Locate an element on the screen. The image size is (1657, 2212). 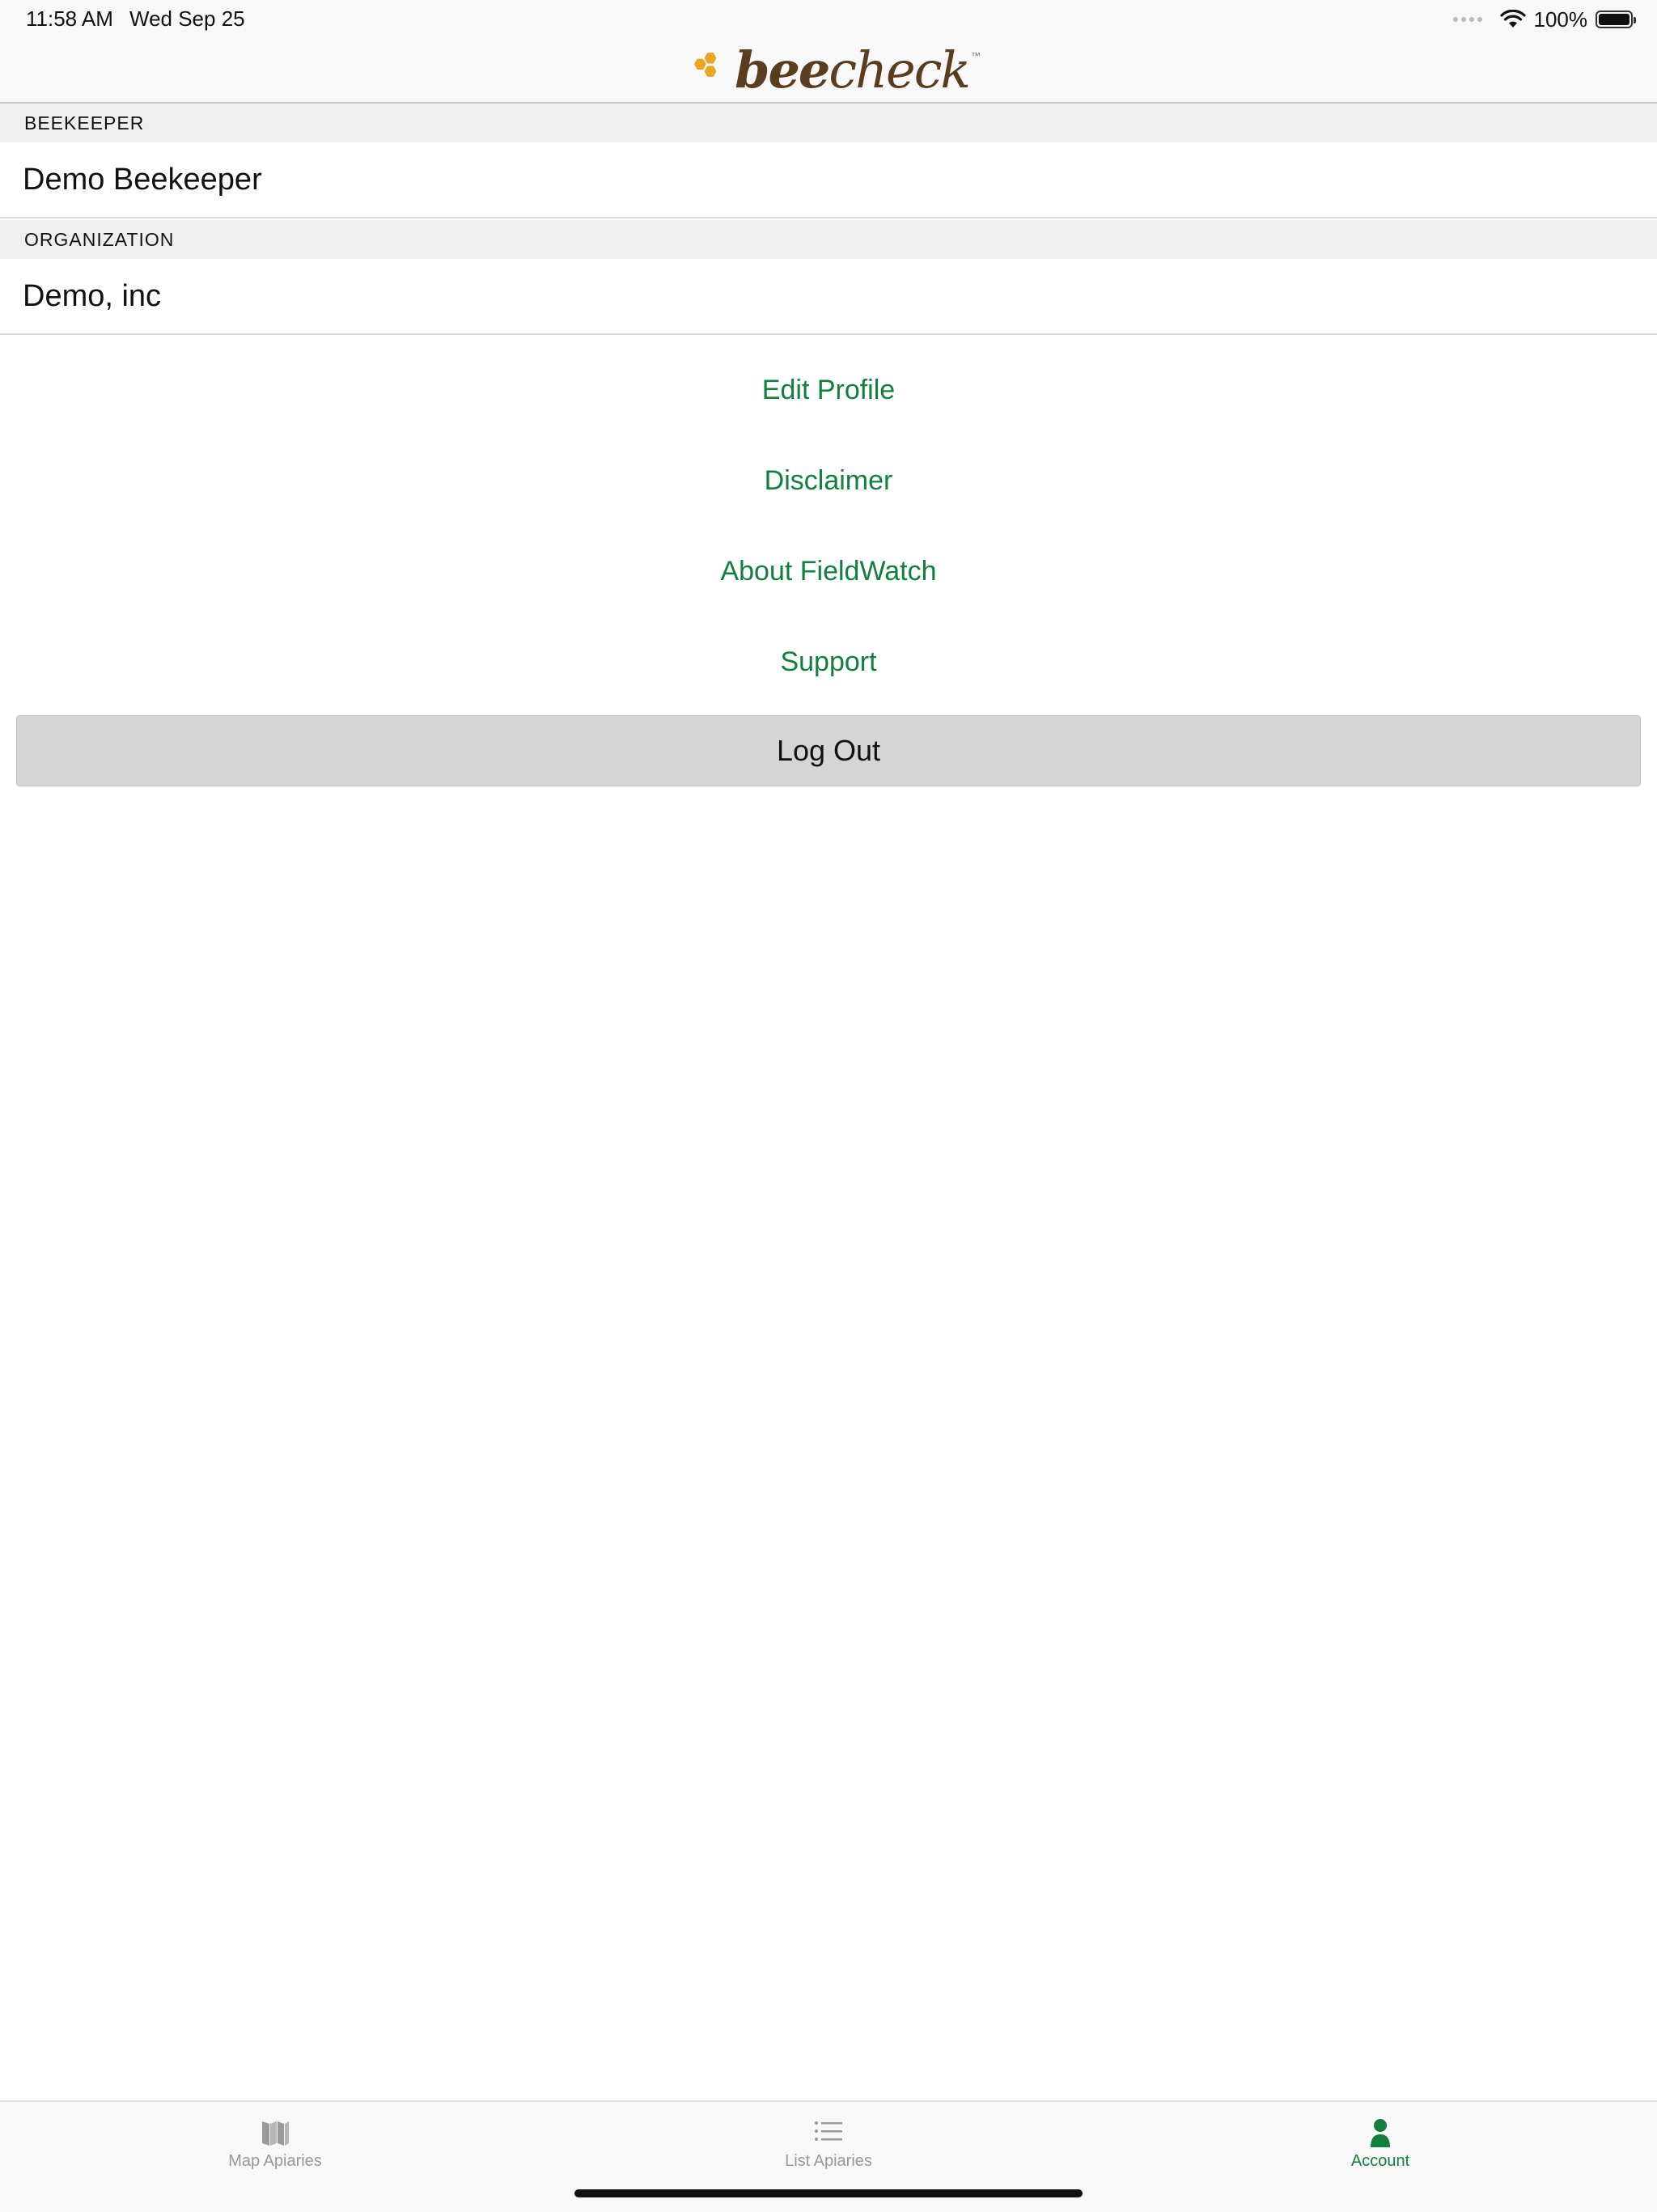
beekeeper-section-header: BEEKEEPER is located at coordinates (828, 123).